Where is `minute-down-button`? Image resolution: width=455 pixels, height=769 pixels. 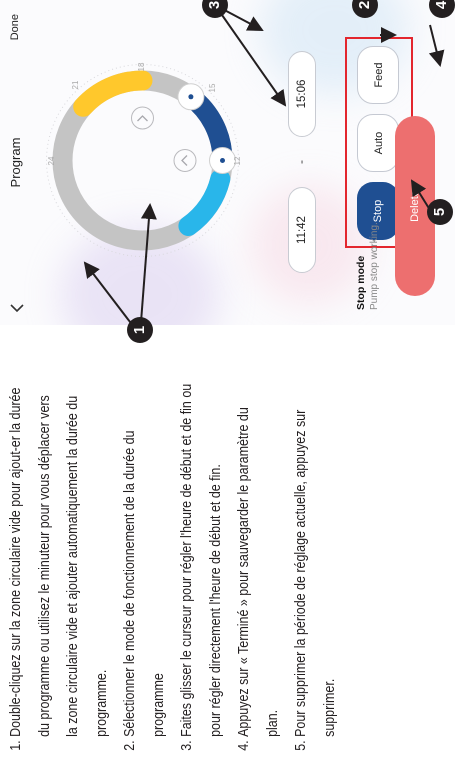
minute-down-button is located at coordinates (142, 118).